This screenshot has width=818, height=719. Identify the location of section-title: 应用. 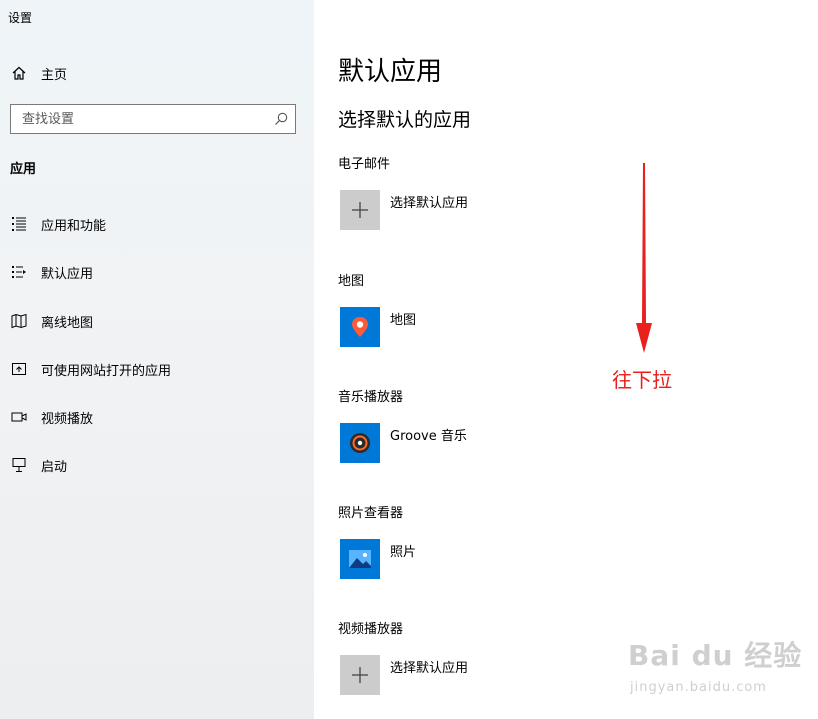
(23, 169).